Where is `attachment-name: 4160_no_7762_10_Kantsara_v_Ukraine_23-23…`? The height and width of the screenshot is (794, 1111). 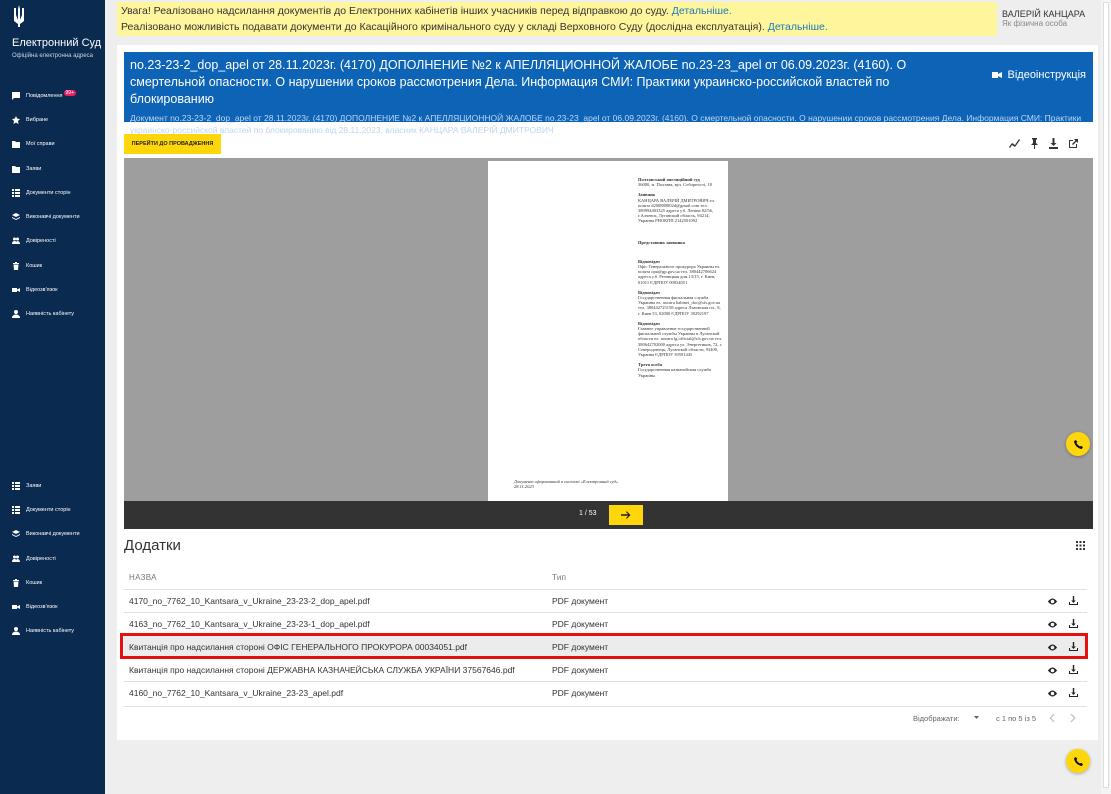
attachment-name: 4160_no_7762_10_Kantsara_v_Ukraine_23-23… is located at coordinates (236, 693).